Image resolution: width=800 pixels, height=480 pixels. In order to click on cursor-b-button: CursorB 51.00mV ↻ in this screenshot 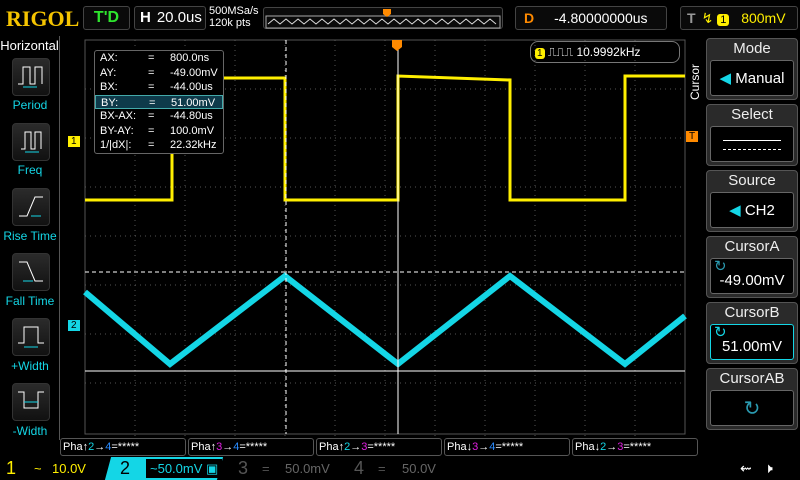, I will do `click(752, 333)`.